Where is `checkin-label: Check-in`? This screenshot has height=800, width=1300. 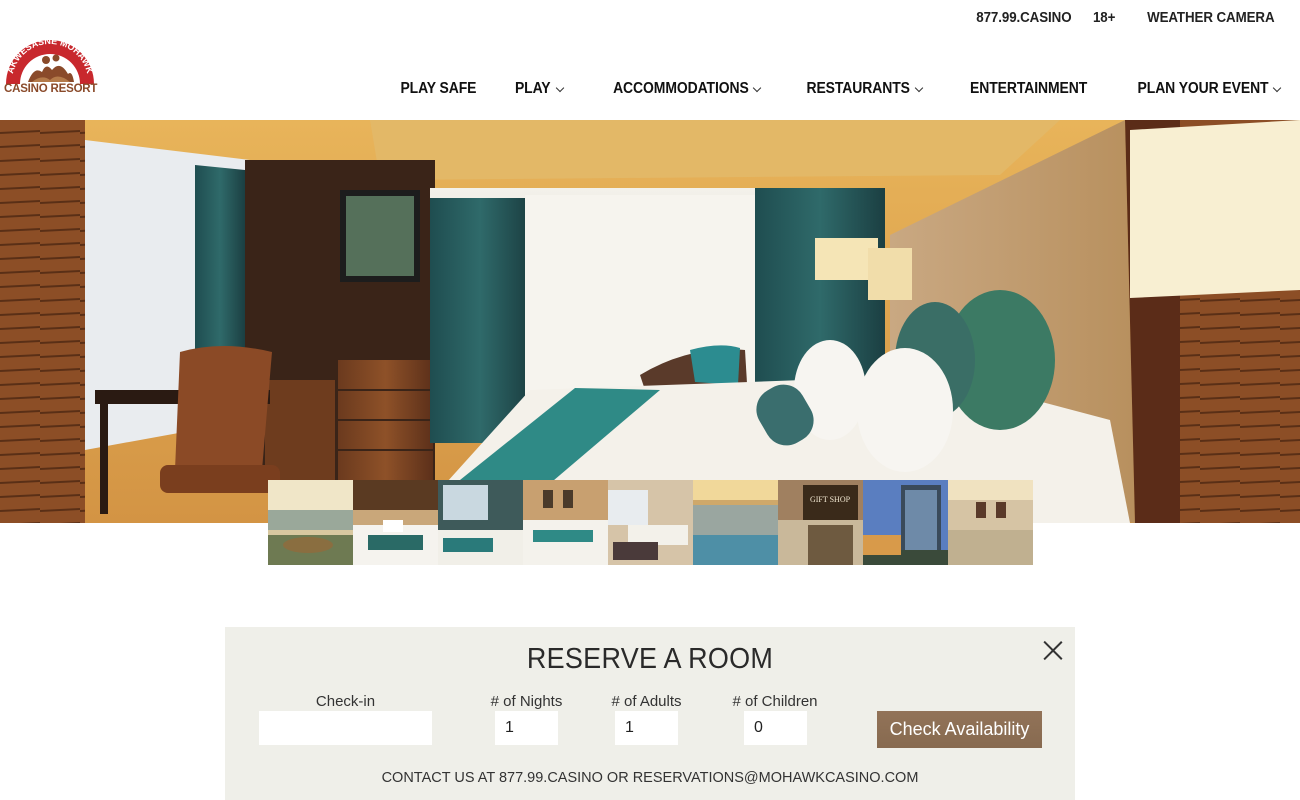
checkin-label: Check-in is located at coordinates (345, 701).